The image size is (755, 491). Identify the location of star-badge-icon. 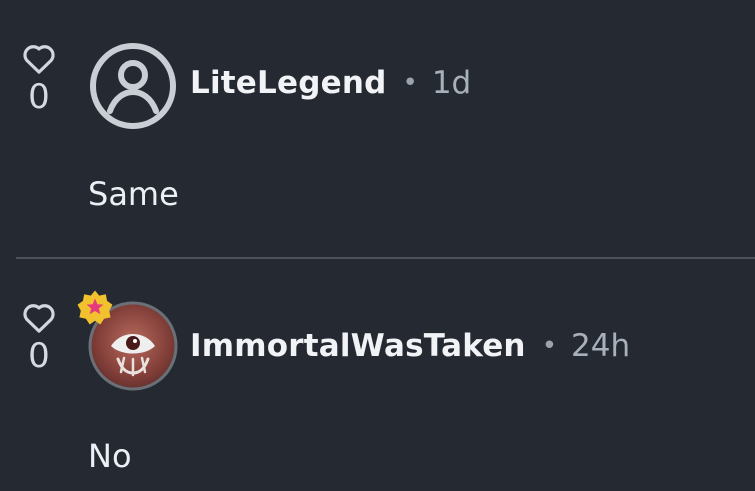
(95, 307).